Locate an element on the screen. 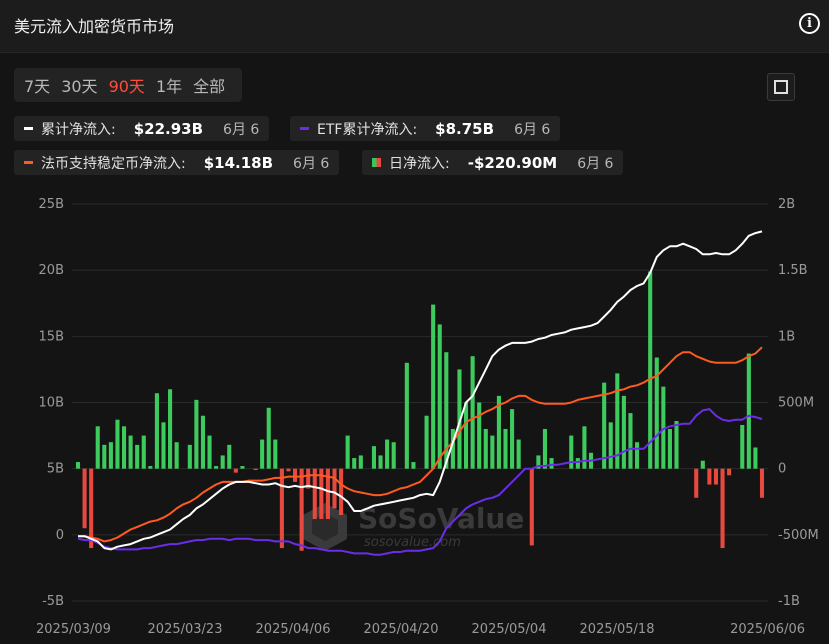  legend-value: -$220.90M is located at coordinates (512, 162).